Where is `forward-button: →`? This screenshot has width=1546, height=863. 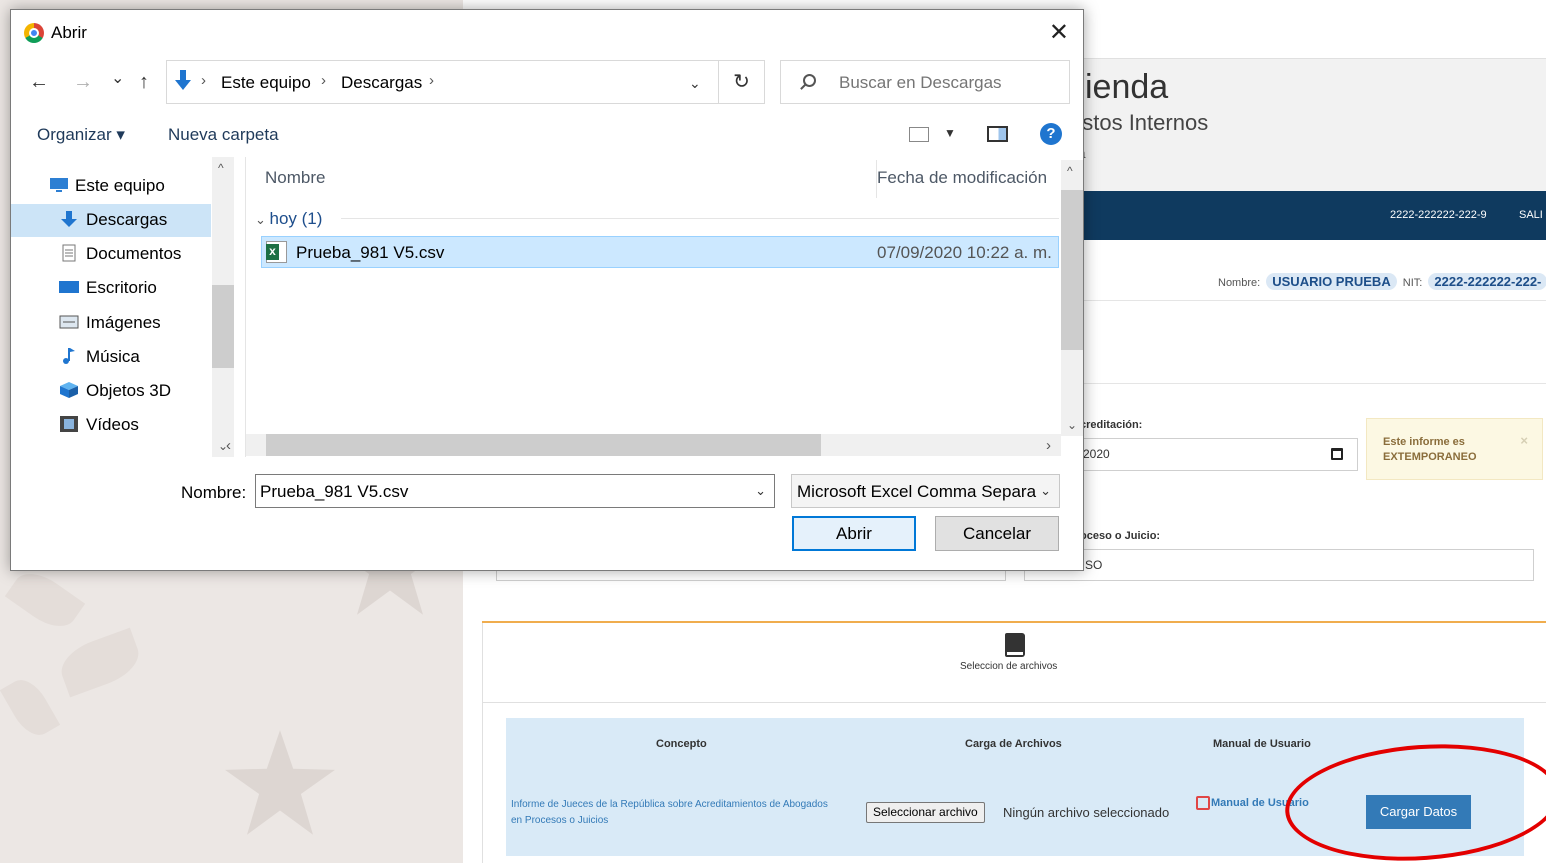
forward-button: → is located at coordinates (83, 82).